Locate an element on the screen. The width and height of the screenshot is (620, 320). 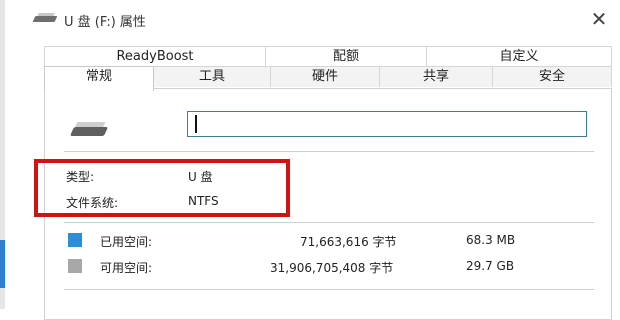
used-space-bytes: 71,663,616 字节 is located at coordinates (348, 242).